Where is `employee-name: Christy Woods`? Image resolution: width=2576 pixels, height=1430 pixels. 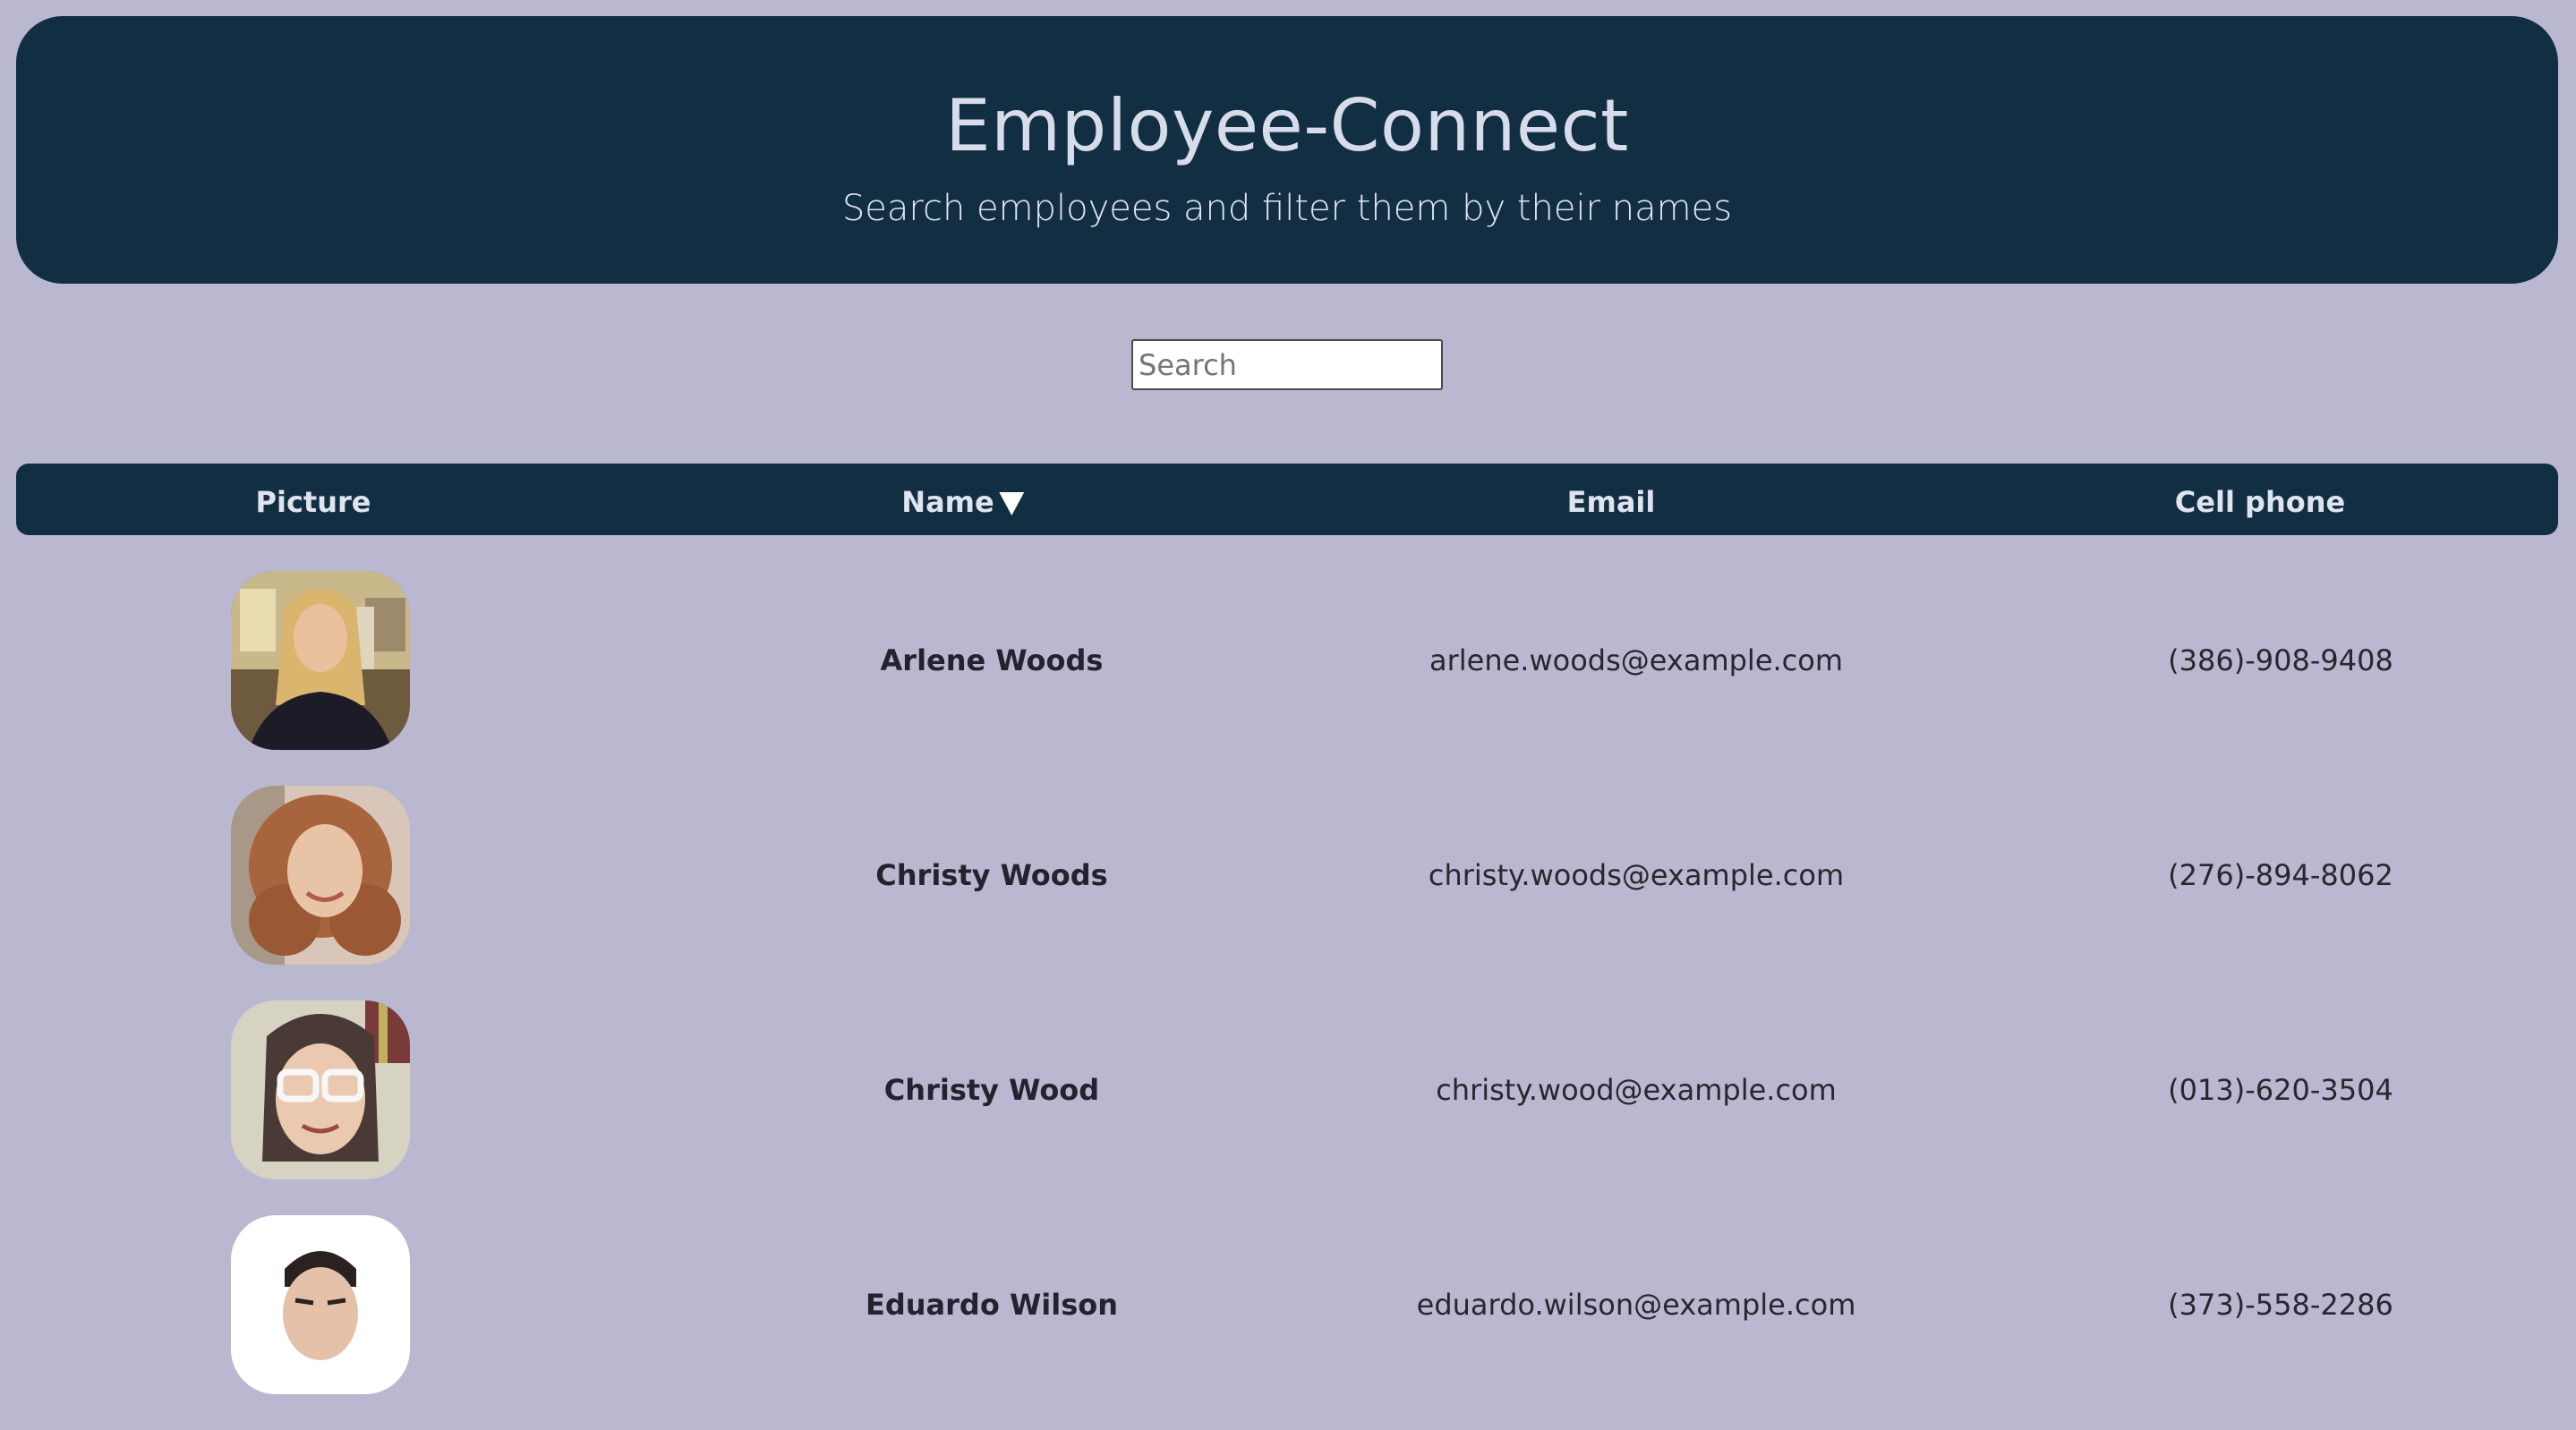 employee-name: Christy Woods is located at coordinates (991, 875).